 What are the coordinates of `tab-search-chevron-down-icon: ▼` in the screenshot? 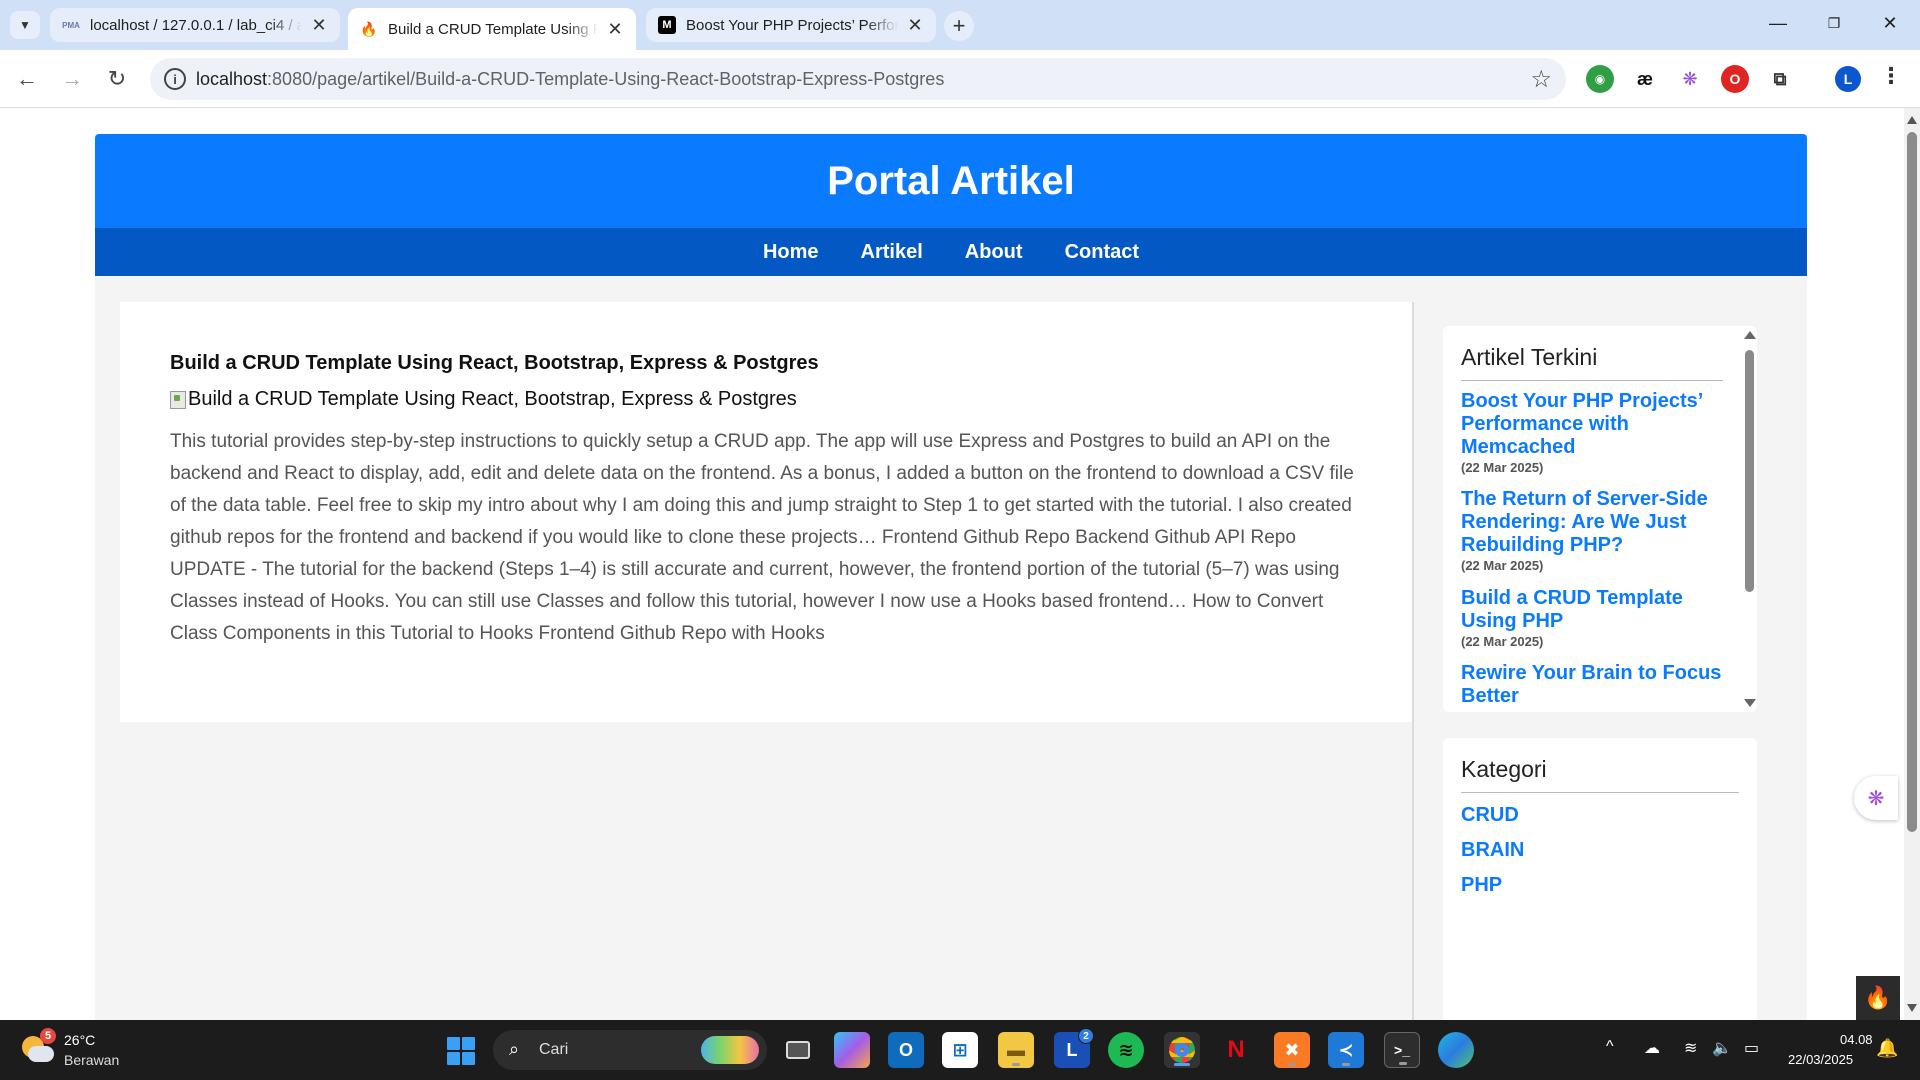 It's located at (25, 25).